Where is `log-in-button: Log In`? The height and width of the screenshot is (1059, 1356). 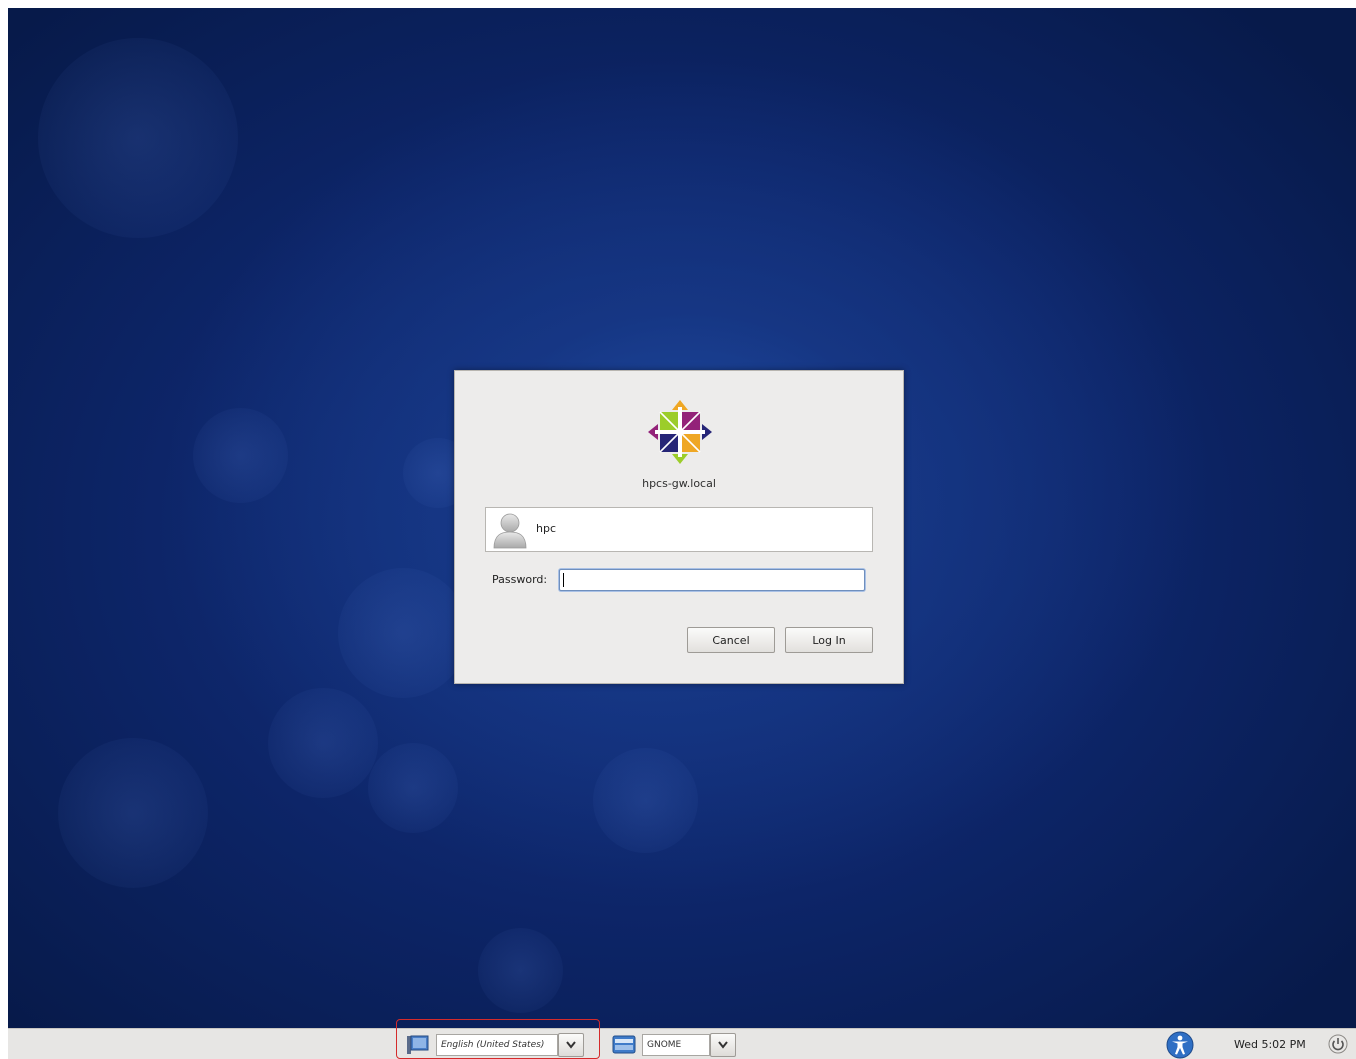 log-in-button: Log In is located at coordinates (829, 640).